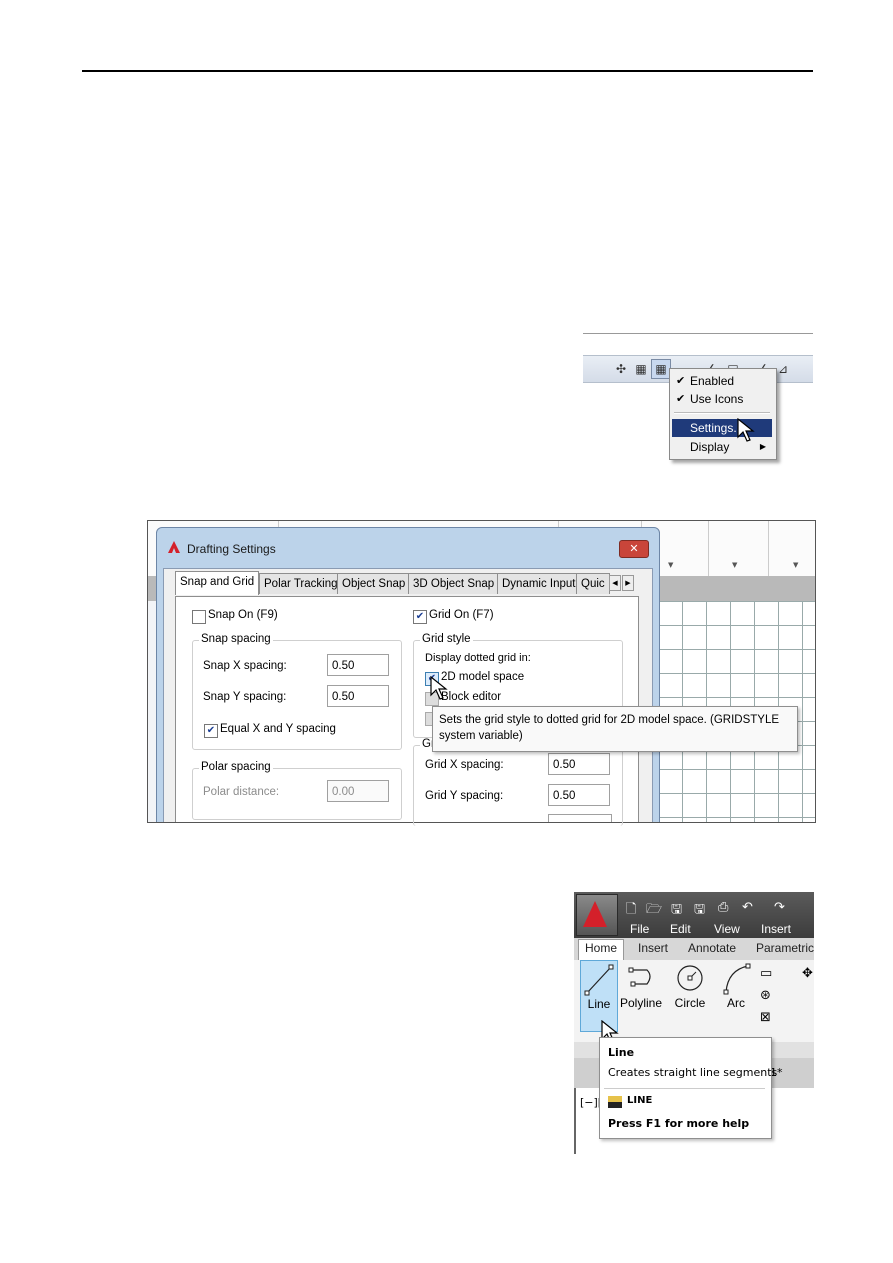  Describe the element at coordinates (653, 948) in the screenshot. I see `tab-insert: Insert` at that location.